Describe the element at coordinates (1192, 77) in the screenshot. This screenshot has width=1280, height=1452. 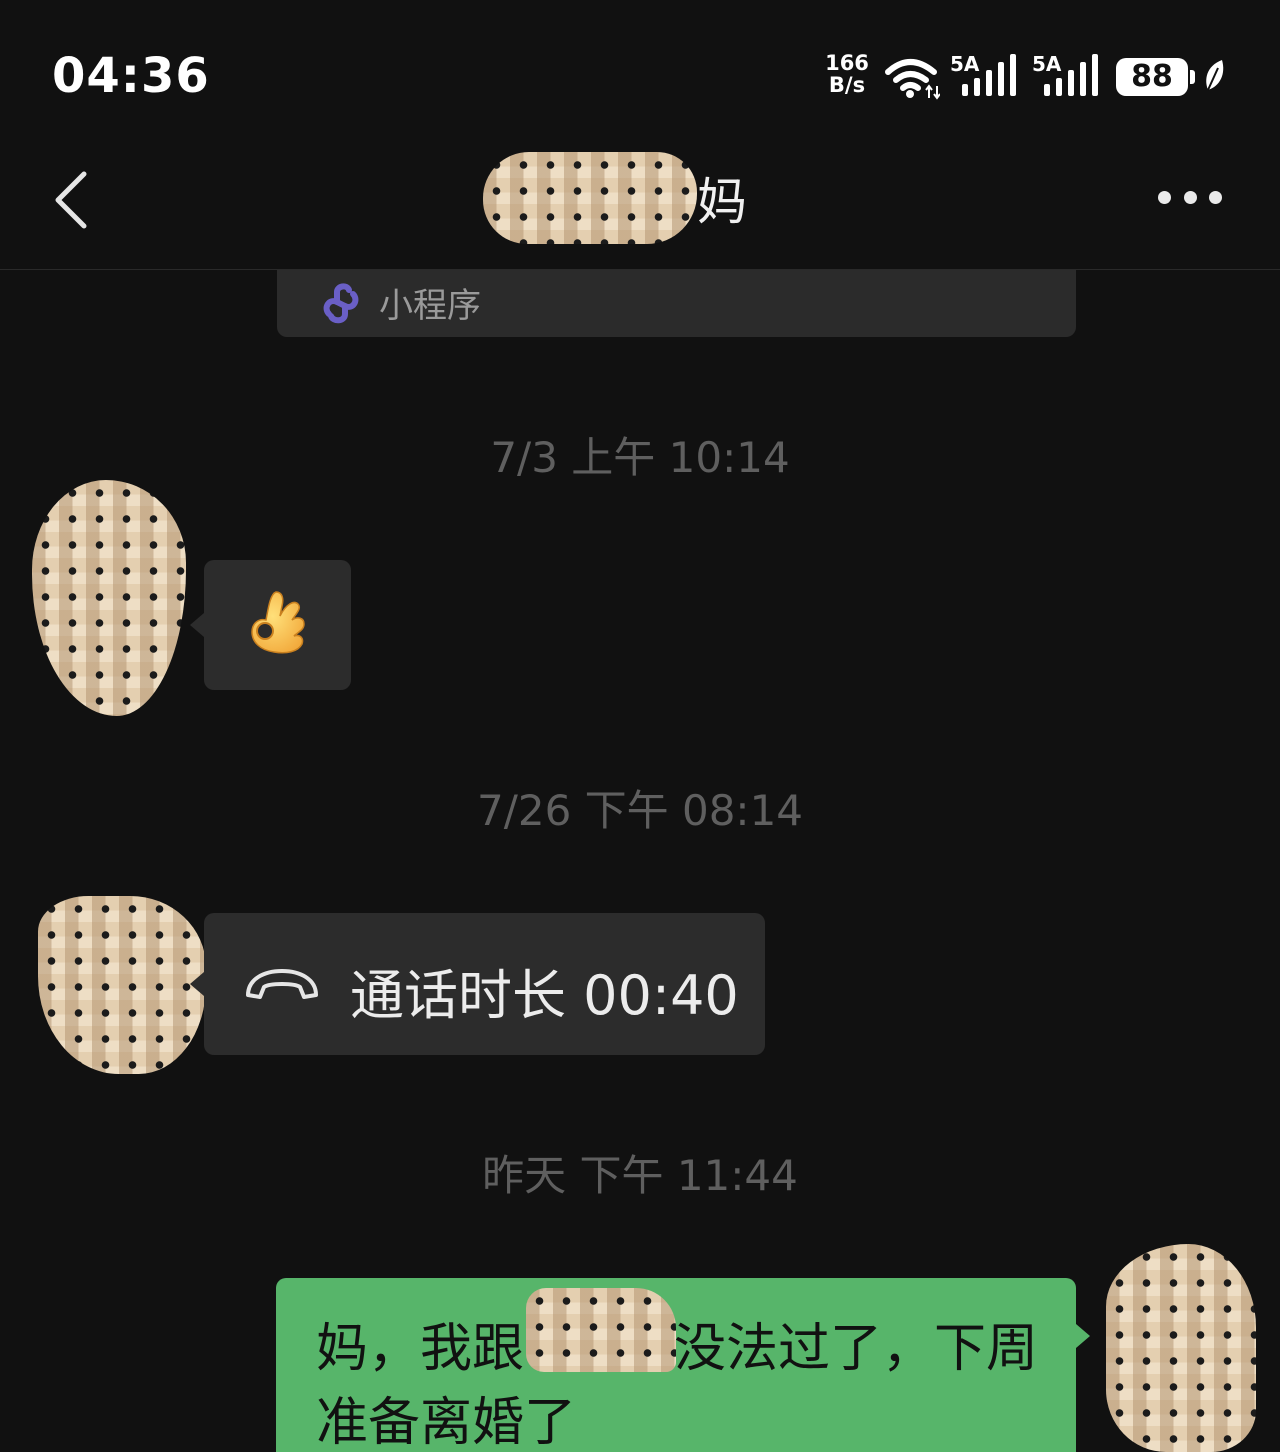
I see `battery-cap` at that location.